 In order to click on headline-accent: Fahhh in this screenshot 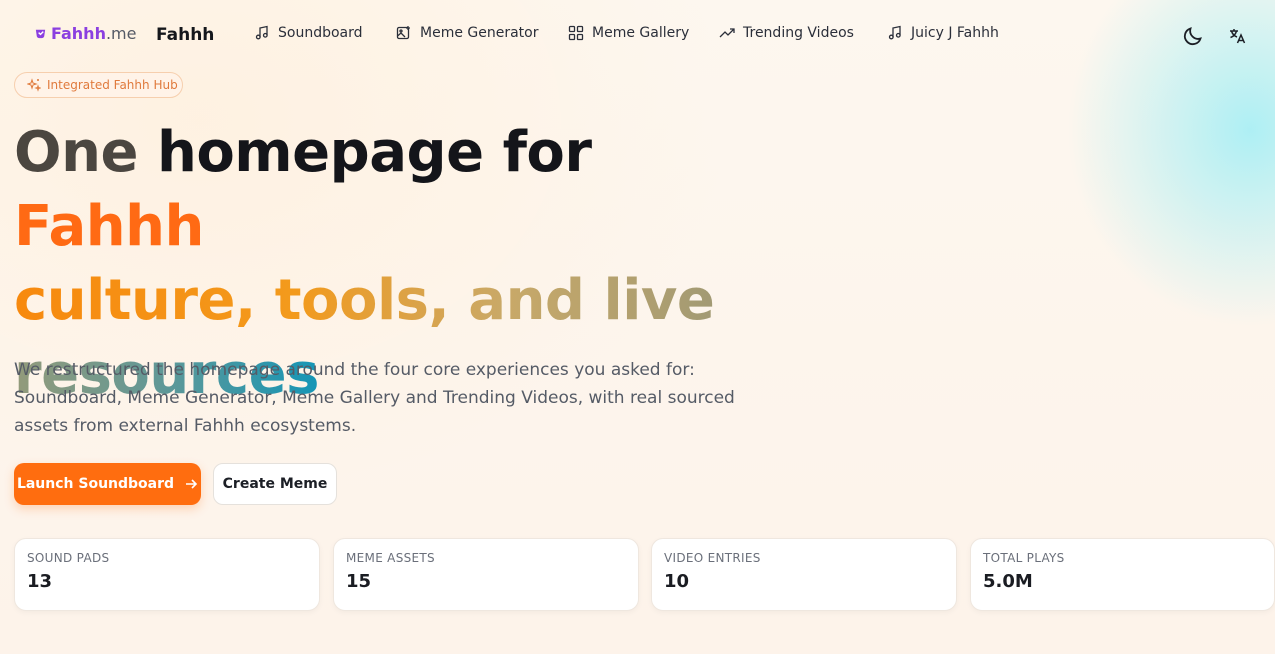, I will do `click(109, 226)`.